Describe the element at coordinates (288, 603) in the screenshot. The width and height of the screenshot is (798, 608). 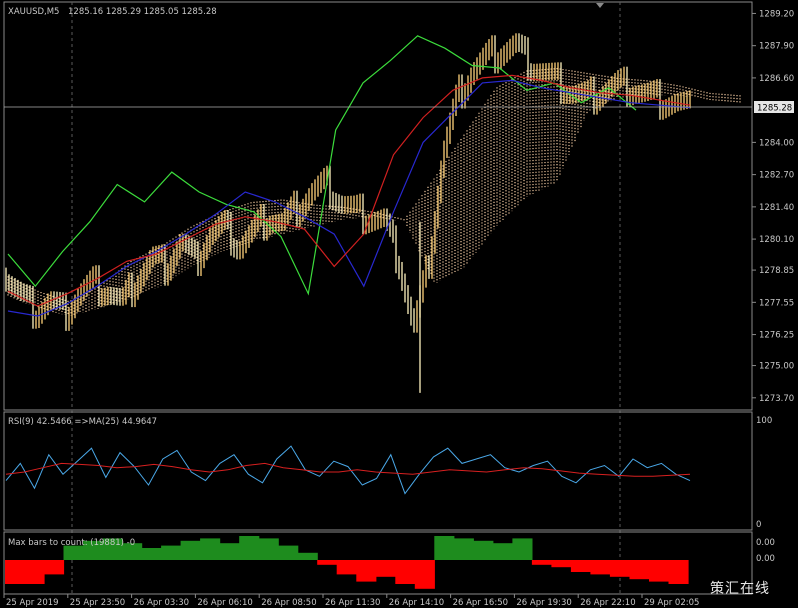
I see `time-tick-label: 26 Apr 08:50` at that location.